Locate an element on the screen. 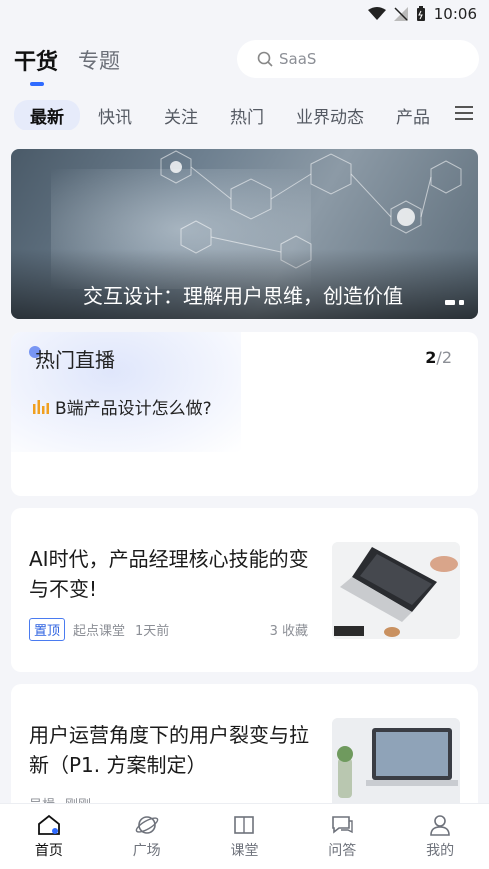 The height and width of the screenshot is (869, 489). search-input: SaaS is located at coordinates (358, 59).